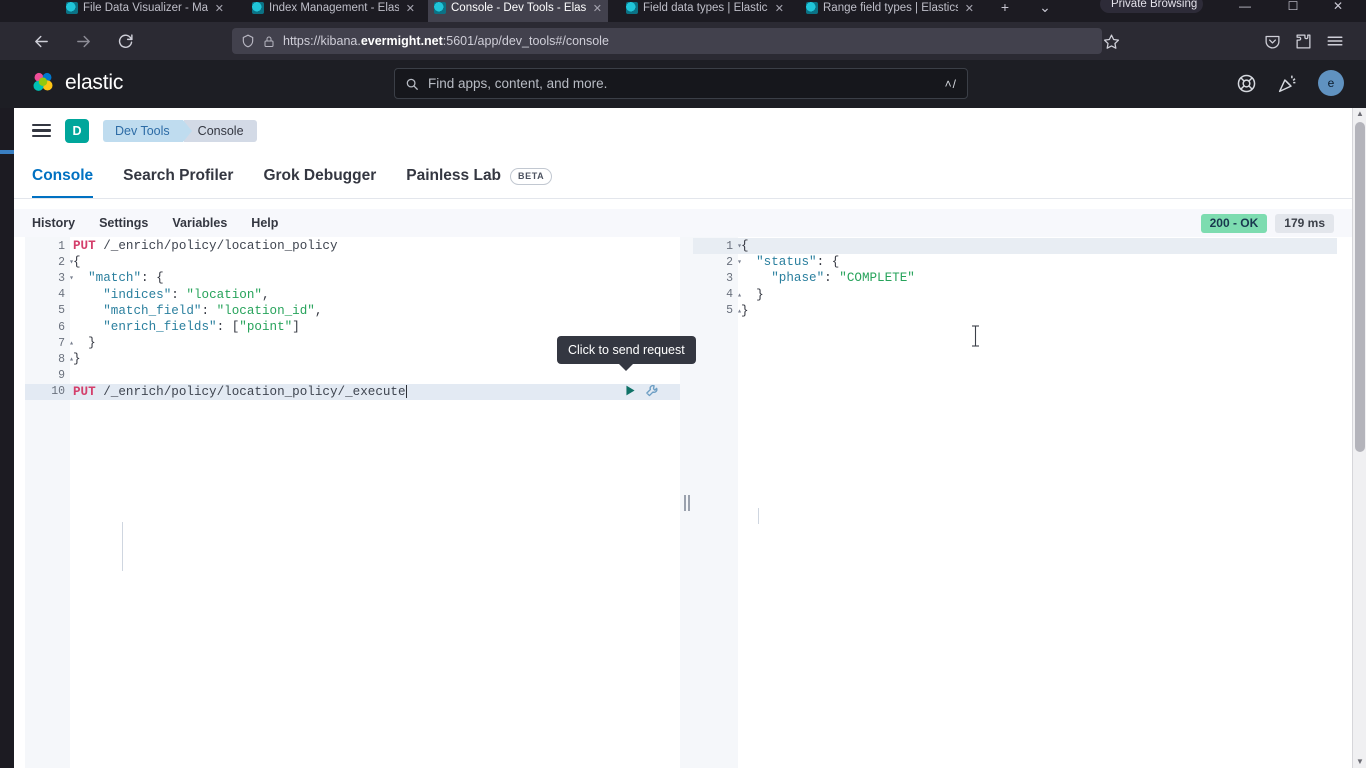 The height and width of the screenshot is (768, 1366). I want to click on toolbar-history-button: History, so click(53, 223).